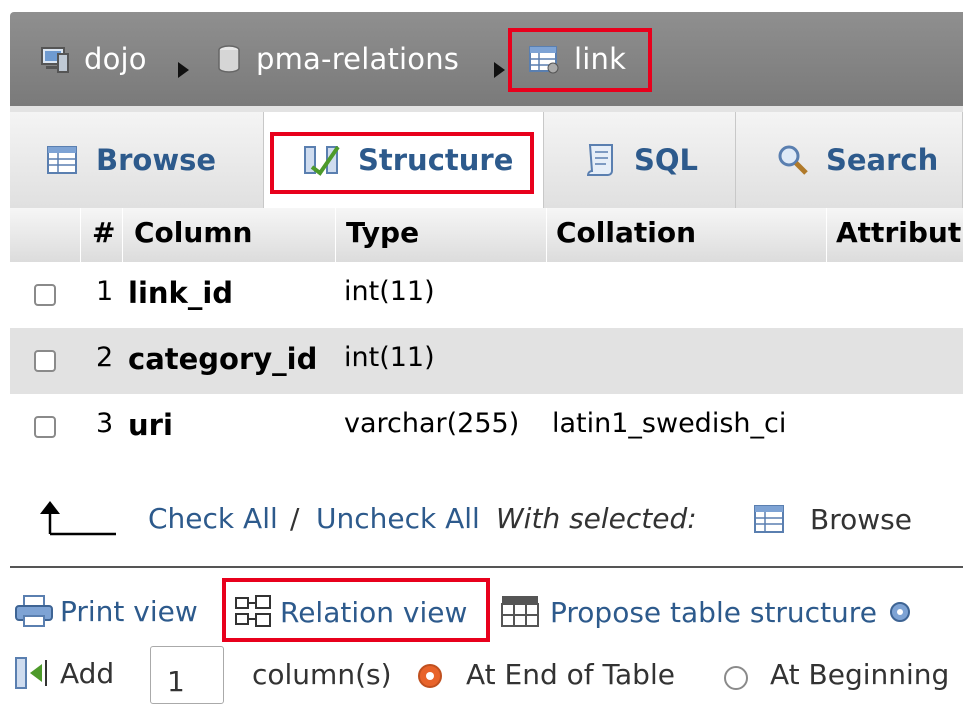 The height and width of the screenshot is (706, 963). Describe the element at coordinates (861, 519) in the screenshot. I see `bulk-browse-label: Browse` at that location.